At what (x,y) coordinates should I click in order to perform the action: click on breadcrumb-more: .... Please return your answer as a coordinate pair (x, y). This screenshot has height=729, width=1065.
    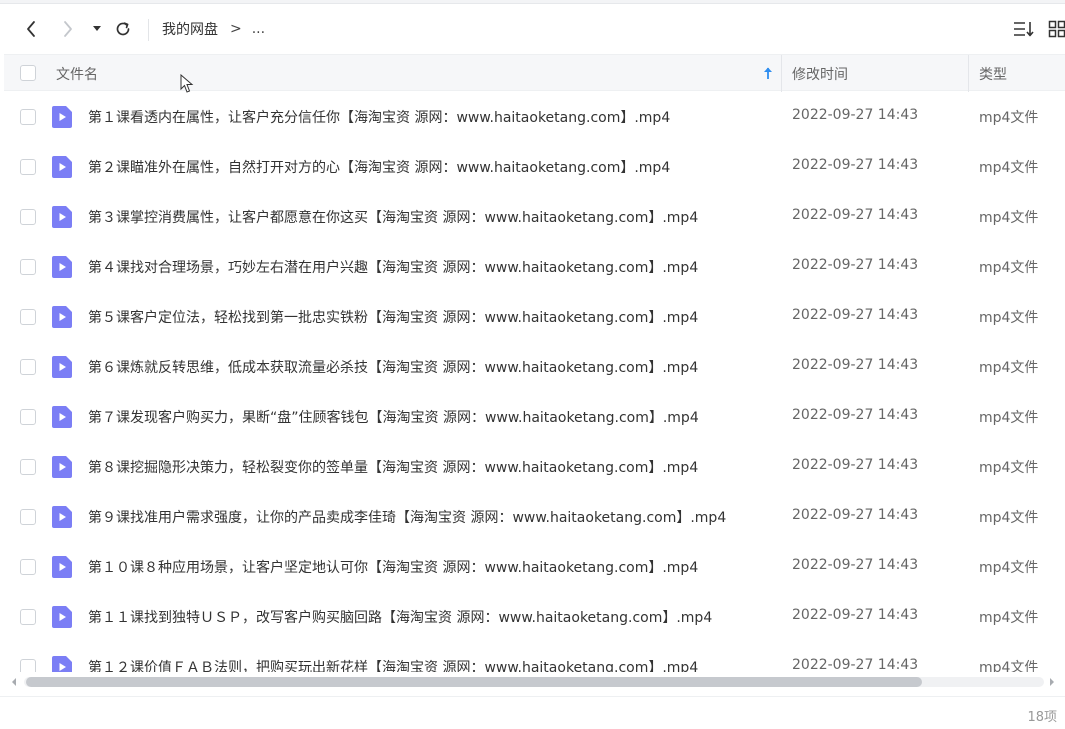
    Looking at the image, I should click on (258, 29).